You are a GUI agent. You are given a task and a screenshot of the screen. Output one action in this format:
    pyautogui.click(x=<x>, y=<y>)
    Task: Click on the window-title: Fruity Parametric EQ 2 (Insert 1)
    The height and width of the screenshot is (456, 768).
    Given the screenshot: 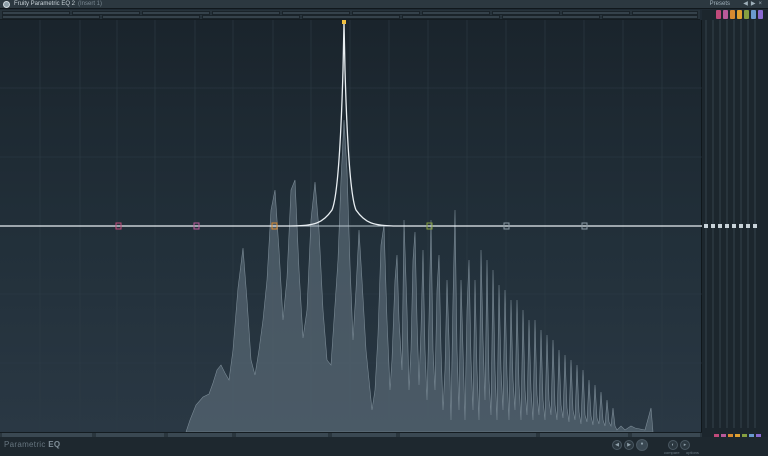 What is the action you would take?
    pyautogui.click(x=58, y=4)
    